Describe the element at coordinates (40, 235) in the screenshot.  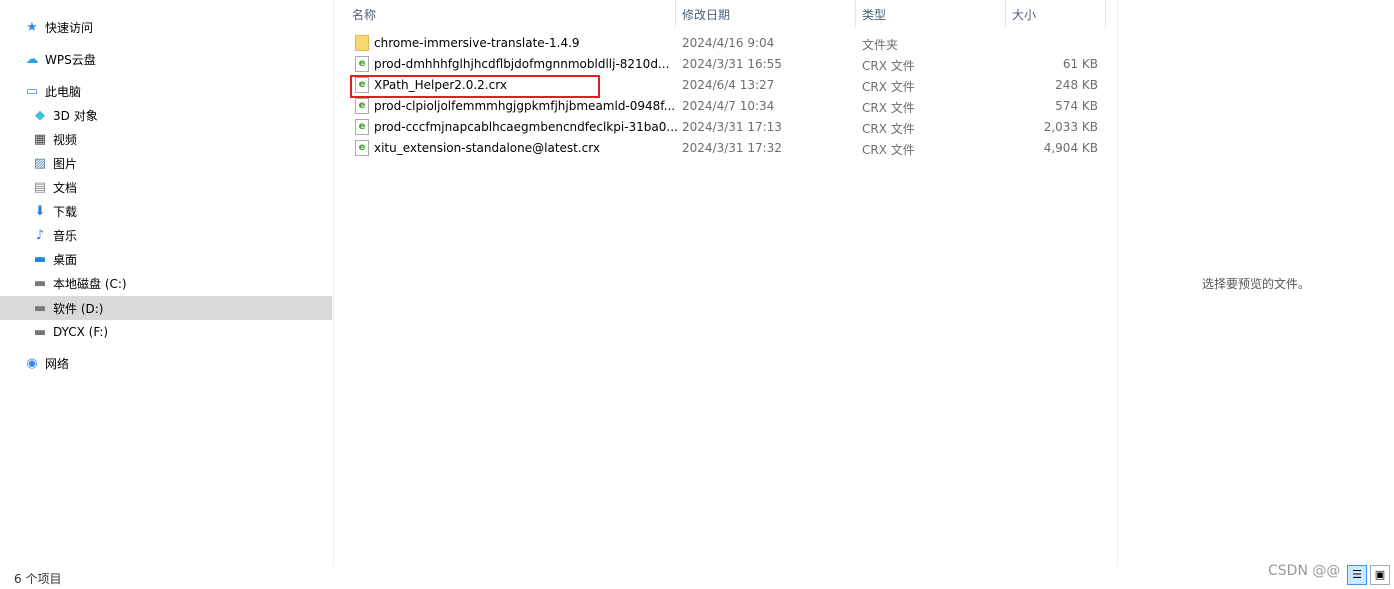
I see `music-icon: ♪` at that location.